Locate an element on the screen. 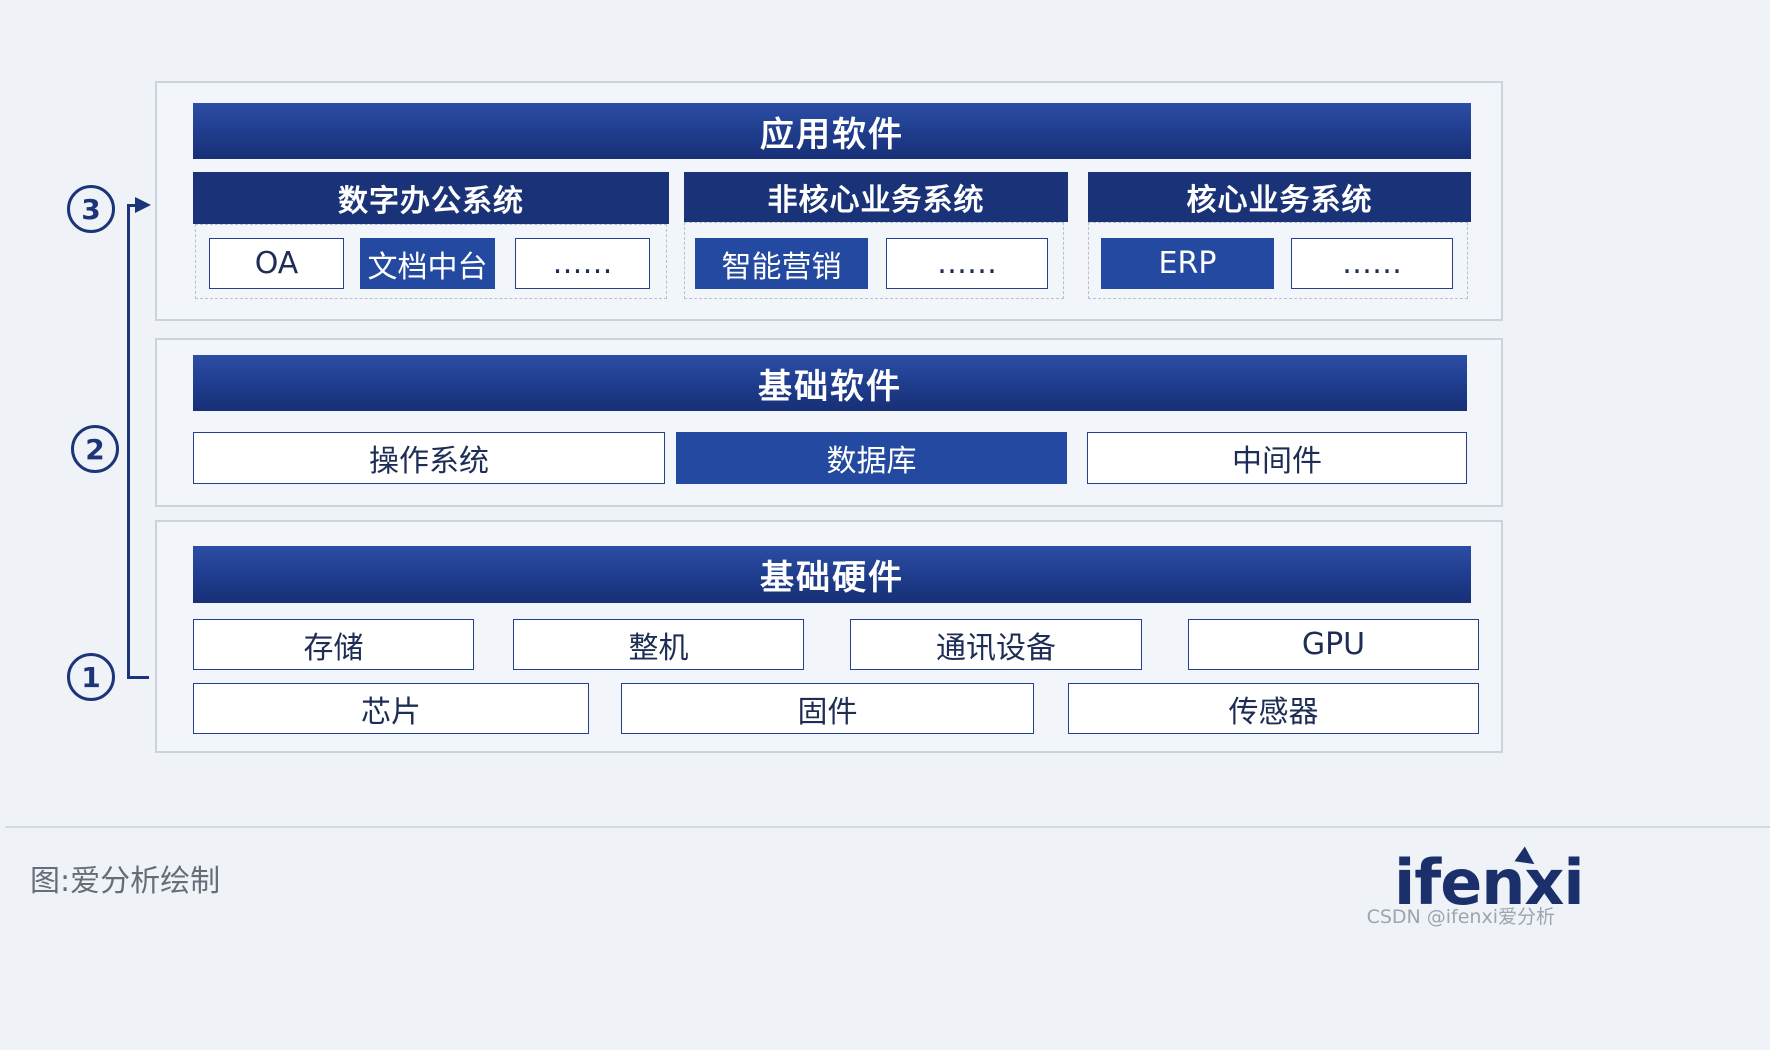 The height and width of the screenshot is (1050, 1770). base-hardware-header: 基础硬件 is located at coordinates (832, 574).